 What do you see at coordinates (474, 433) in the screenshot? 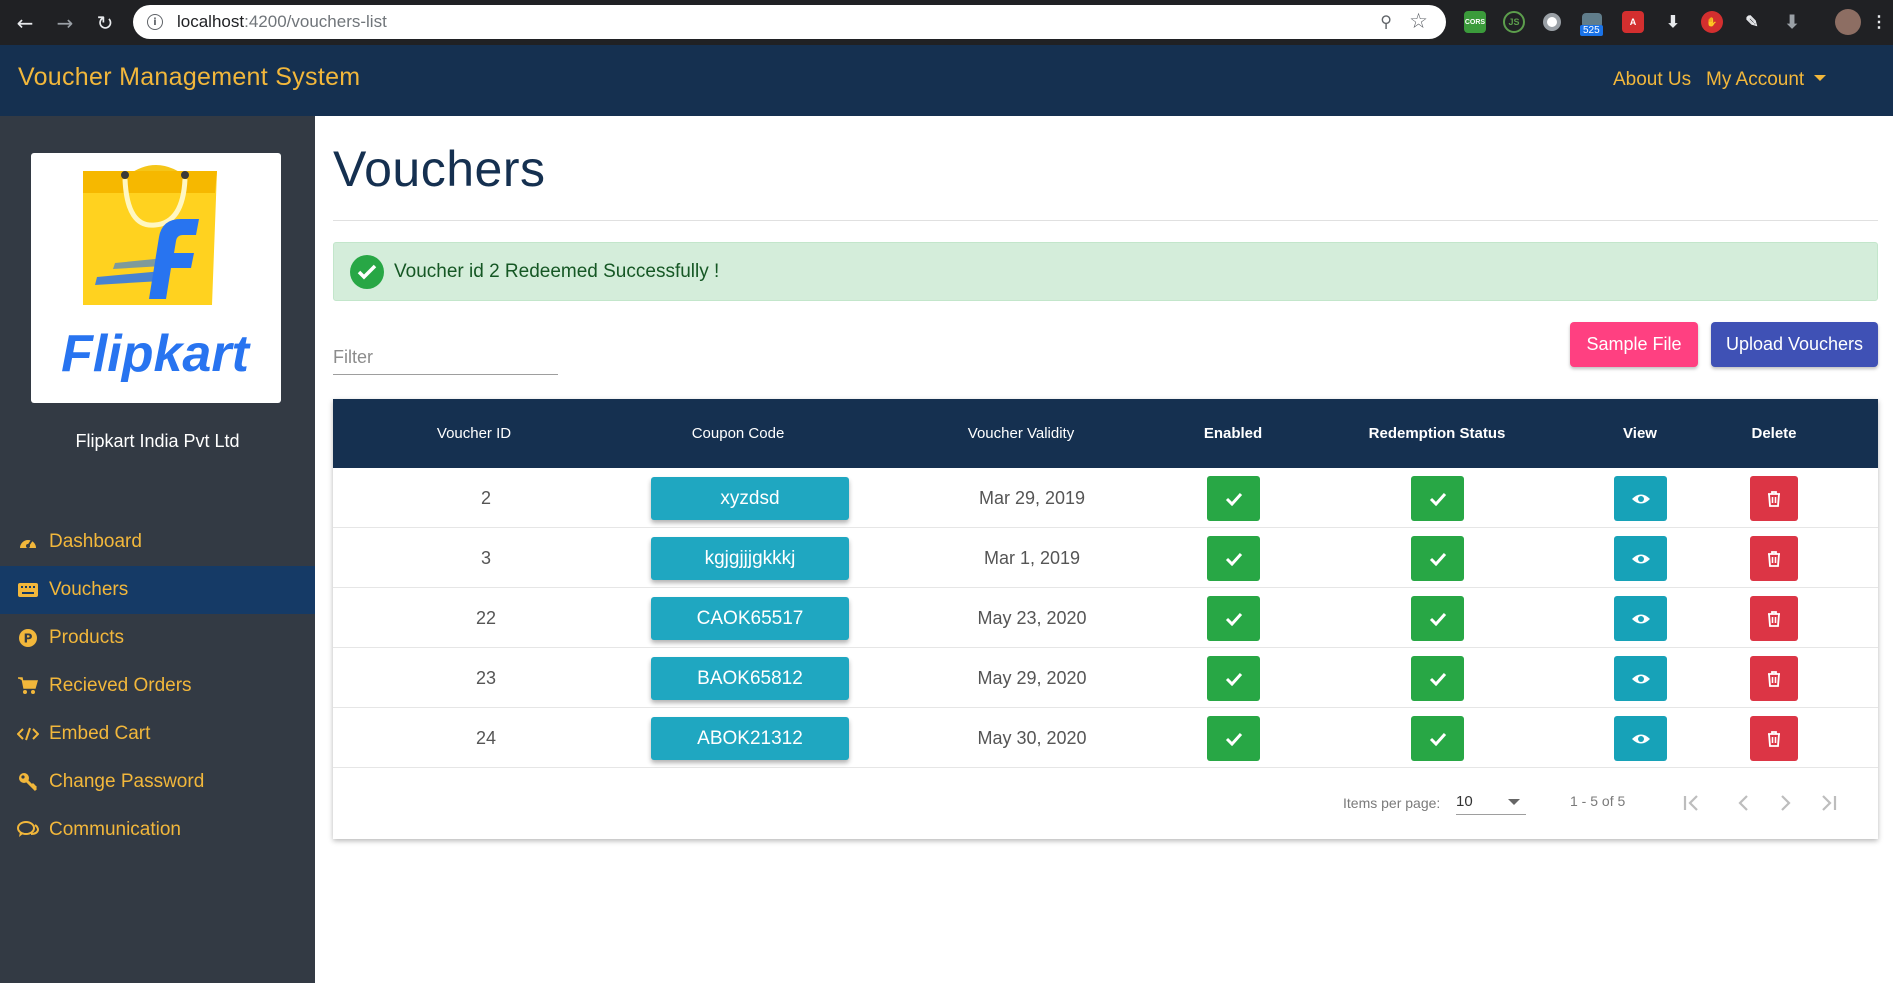
I see `header-voucher-id: Voucher ID` at bounding box center [474, 433].